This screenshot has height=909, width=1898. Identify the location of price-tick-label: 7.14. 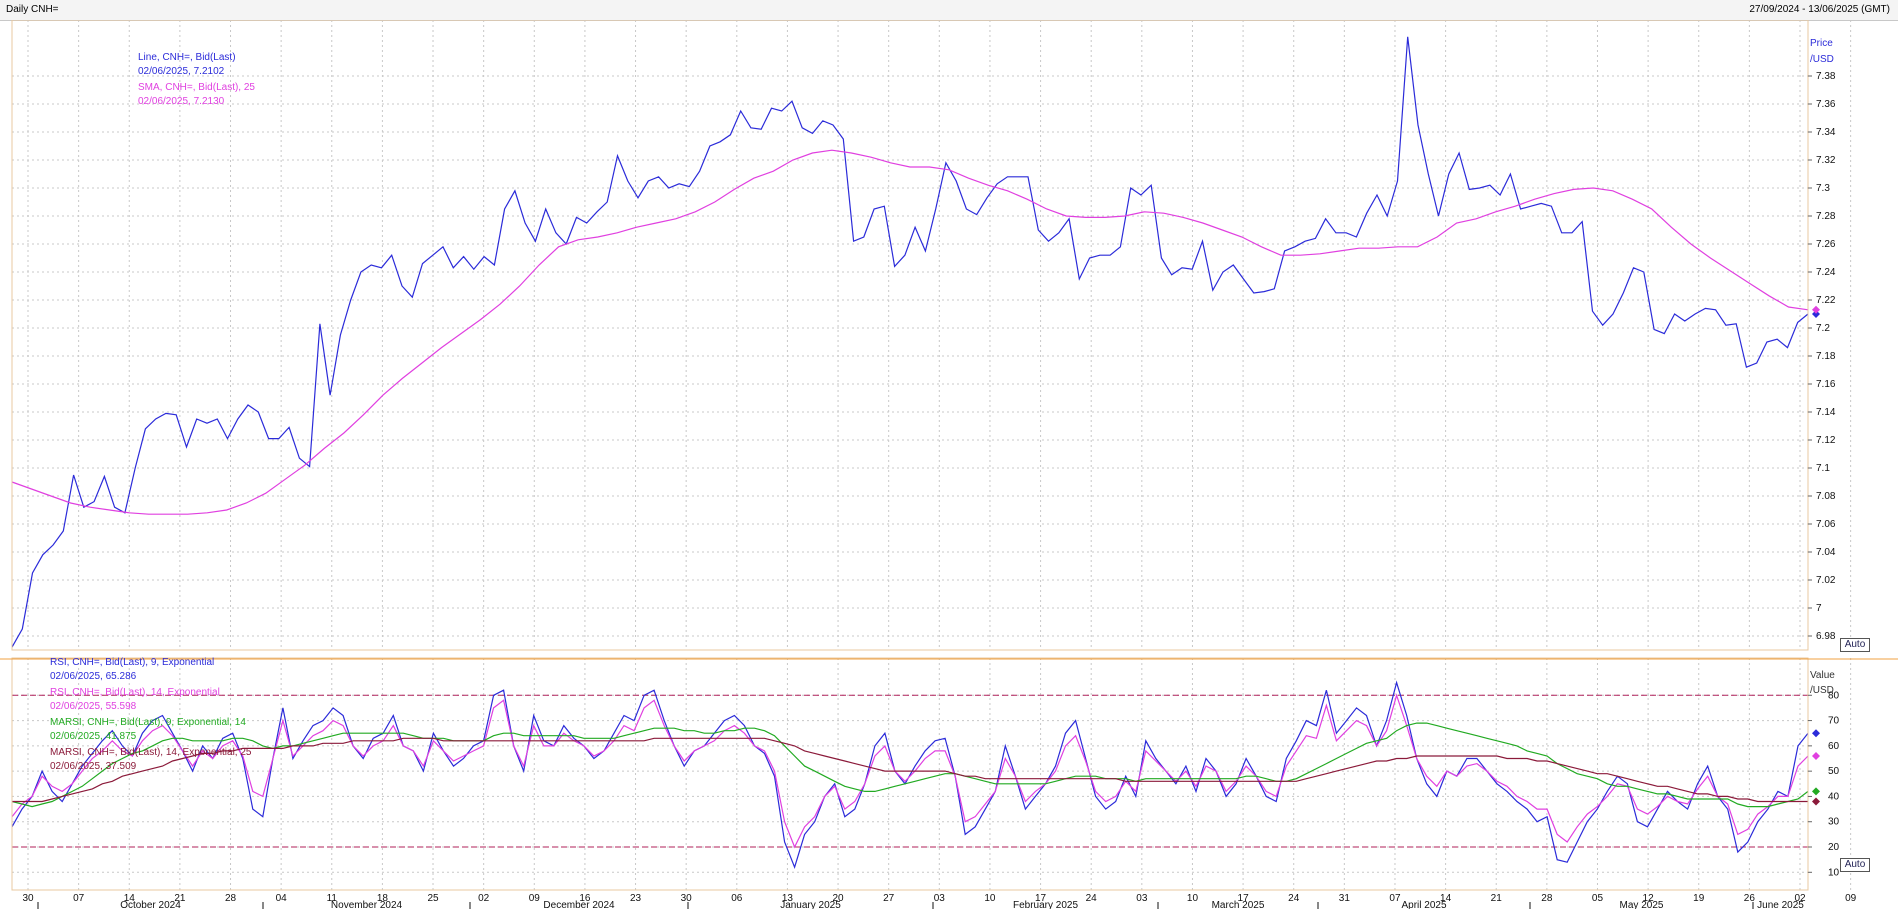
(1826, 412).